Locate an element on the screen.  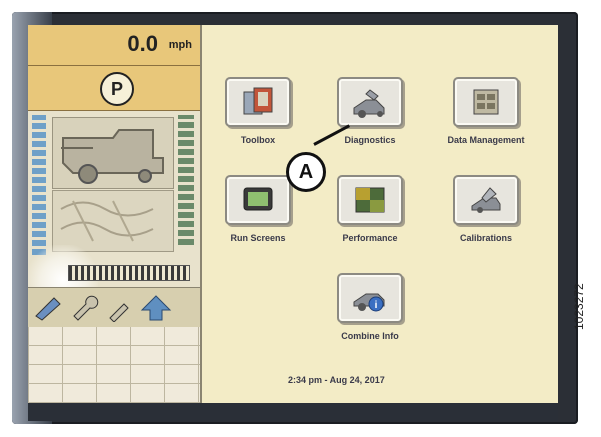
bezel-bottom is located at coordinates (293, 412).